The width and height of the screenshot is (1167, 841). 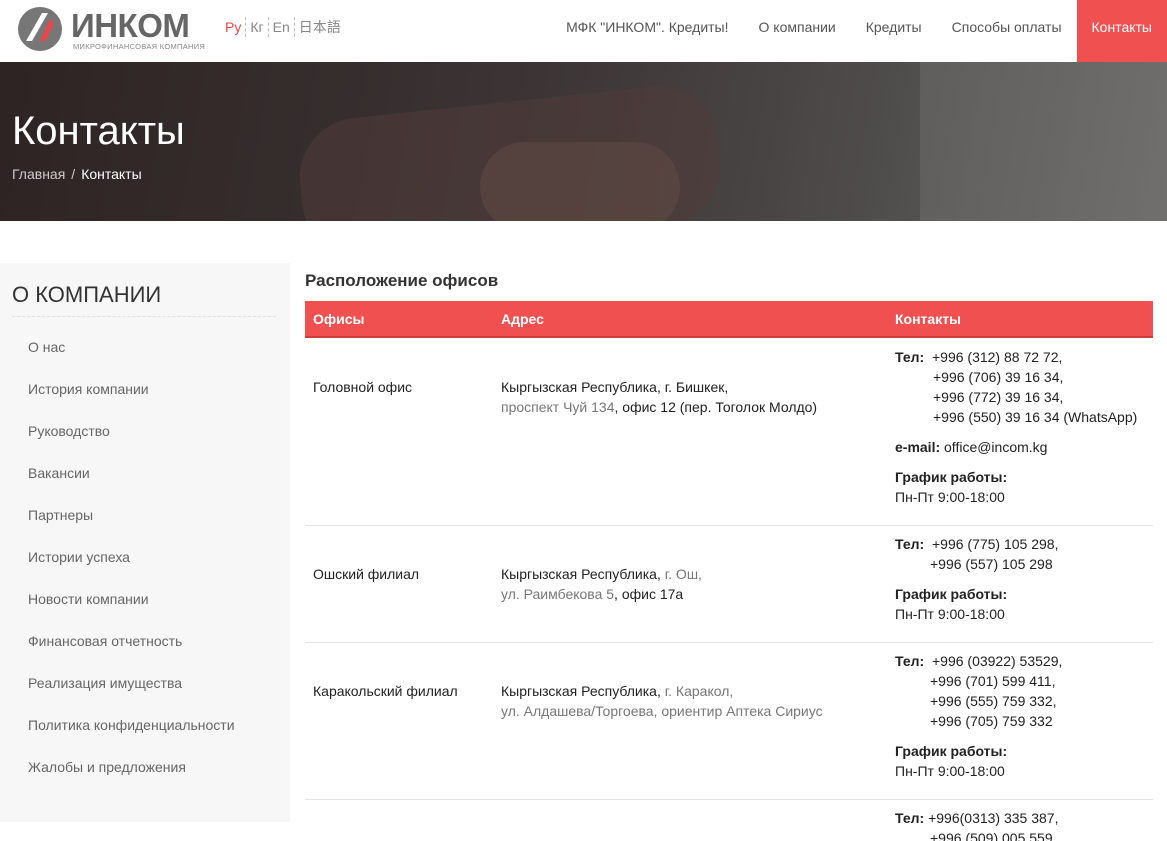 I want to click on address-street: ул. Раимбекова 5, so click(x=558, y=594).